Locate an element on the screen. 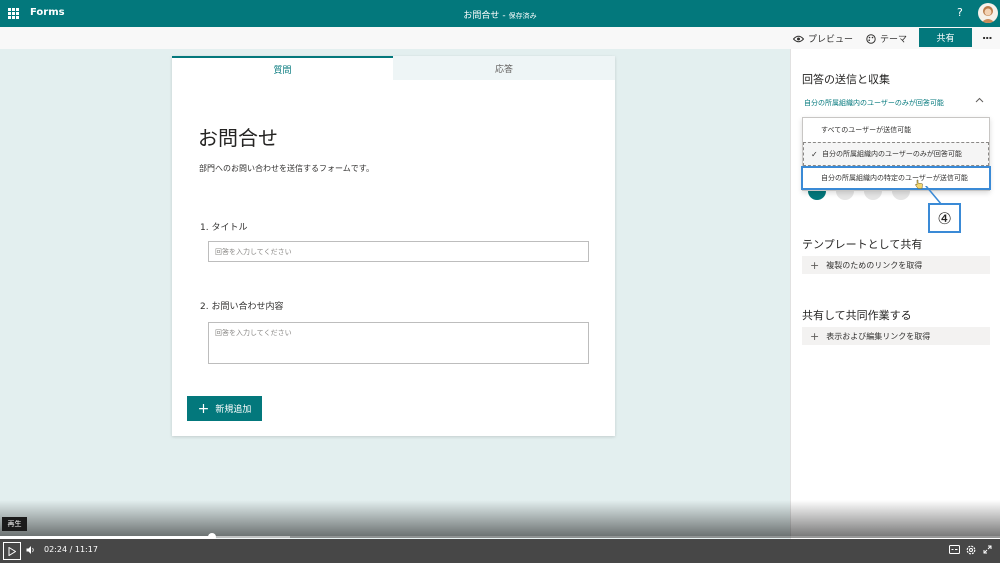 Image resolution: width=1000 pixels, height=563 pixels. help-button: ? is located at coordinates (960, 12).